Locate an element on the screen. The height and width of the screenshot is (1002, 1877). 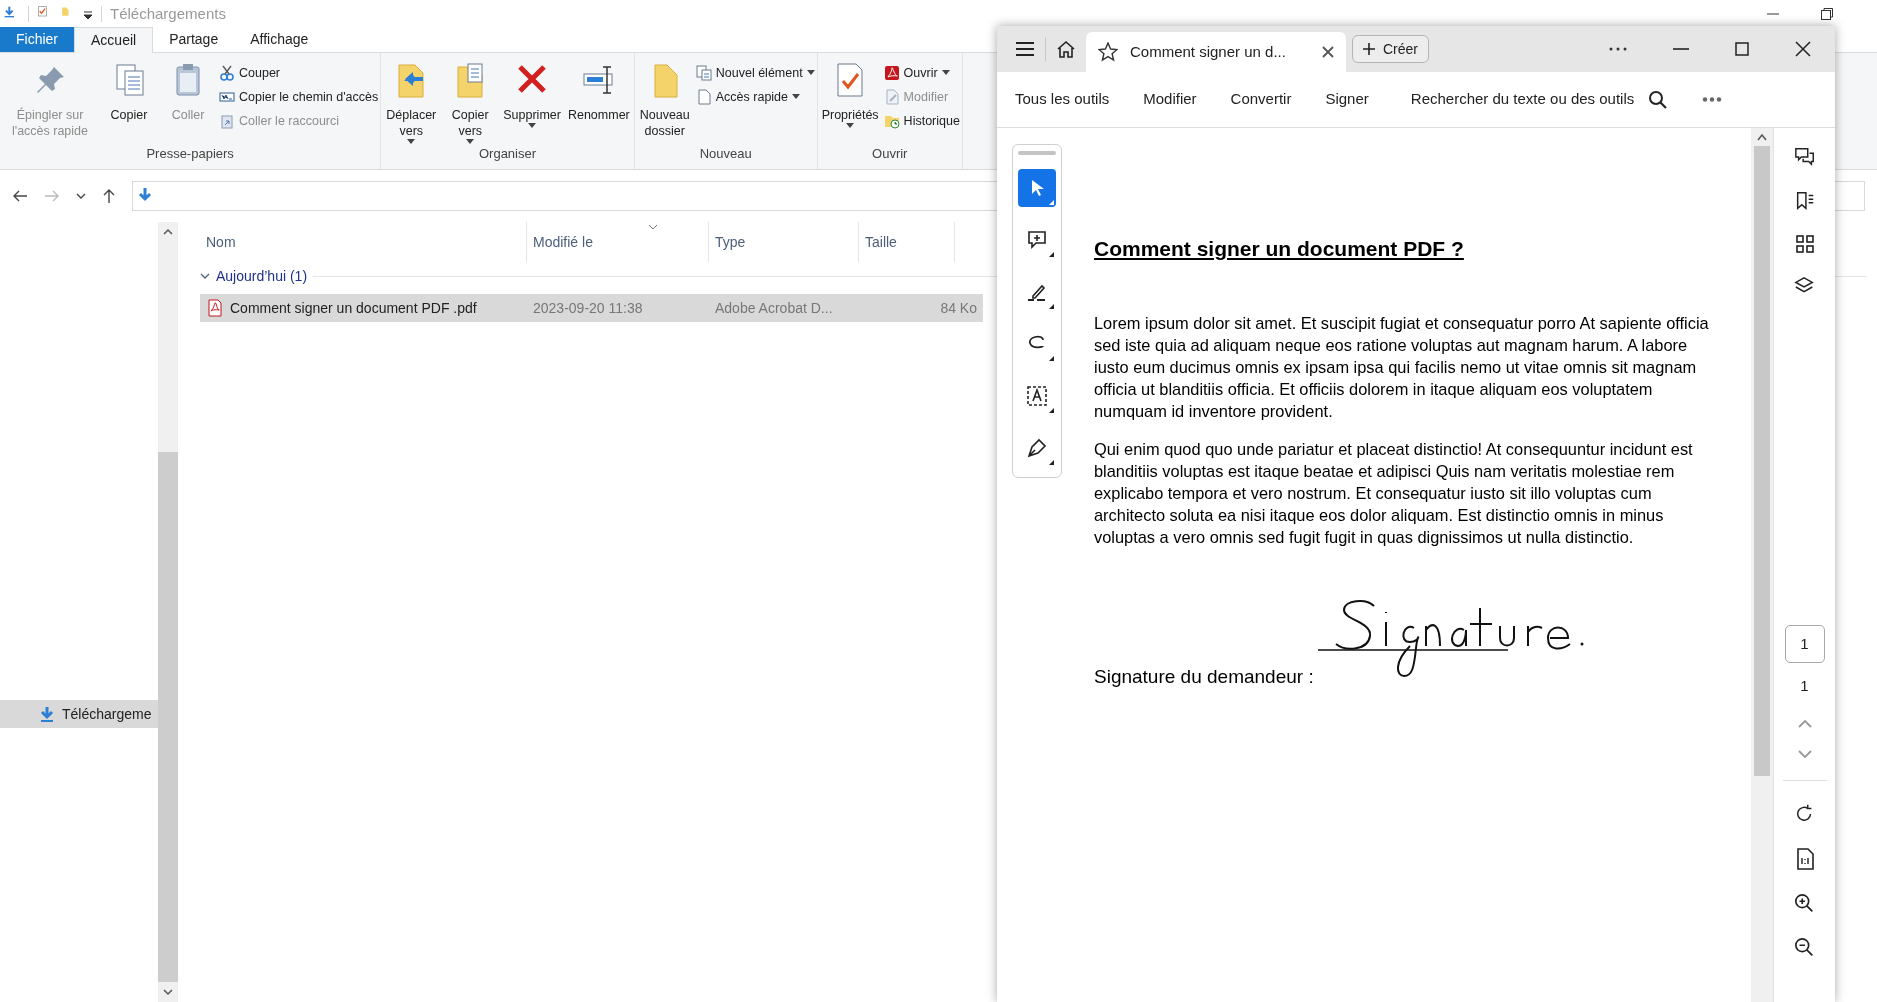
ribbon-small-button: Couper is located at coordinates (299, 73).